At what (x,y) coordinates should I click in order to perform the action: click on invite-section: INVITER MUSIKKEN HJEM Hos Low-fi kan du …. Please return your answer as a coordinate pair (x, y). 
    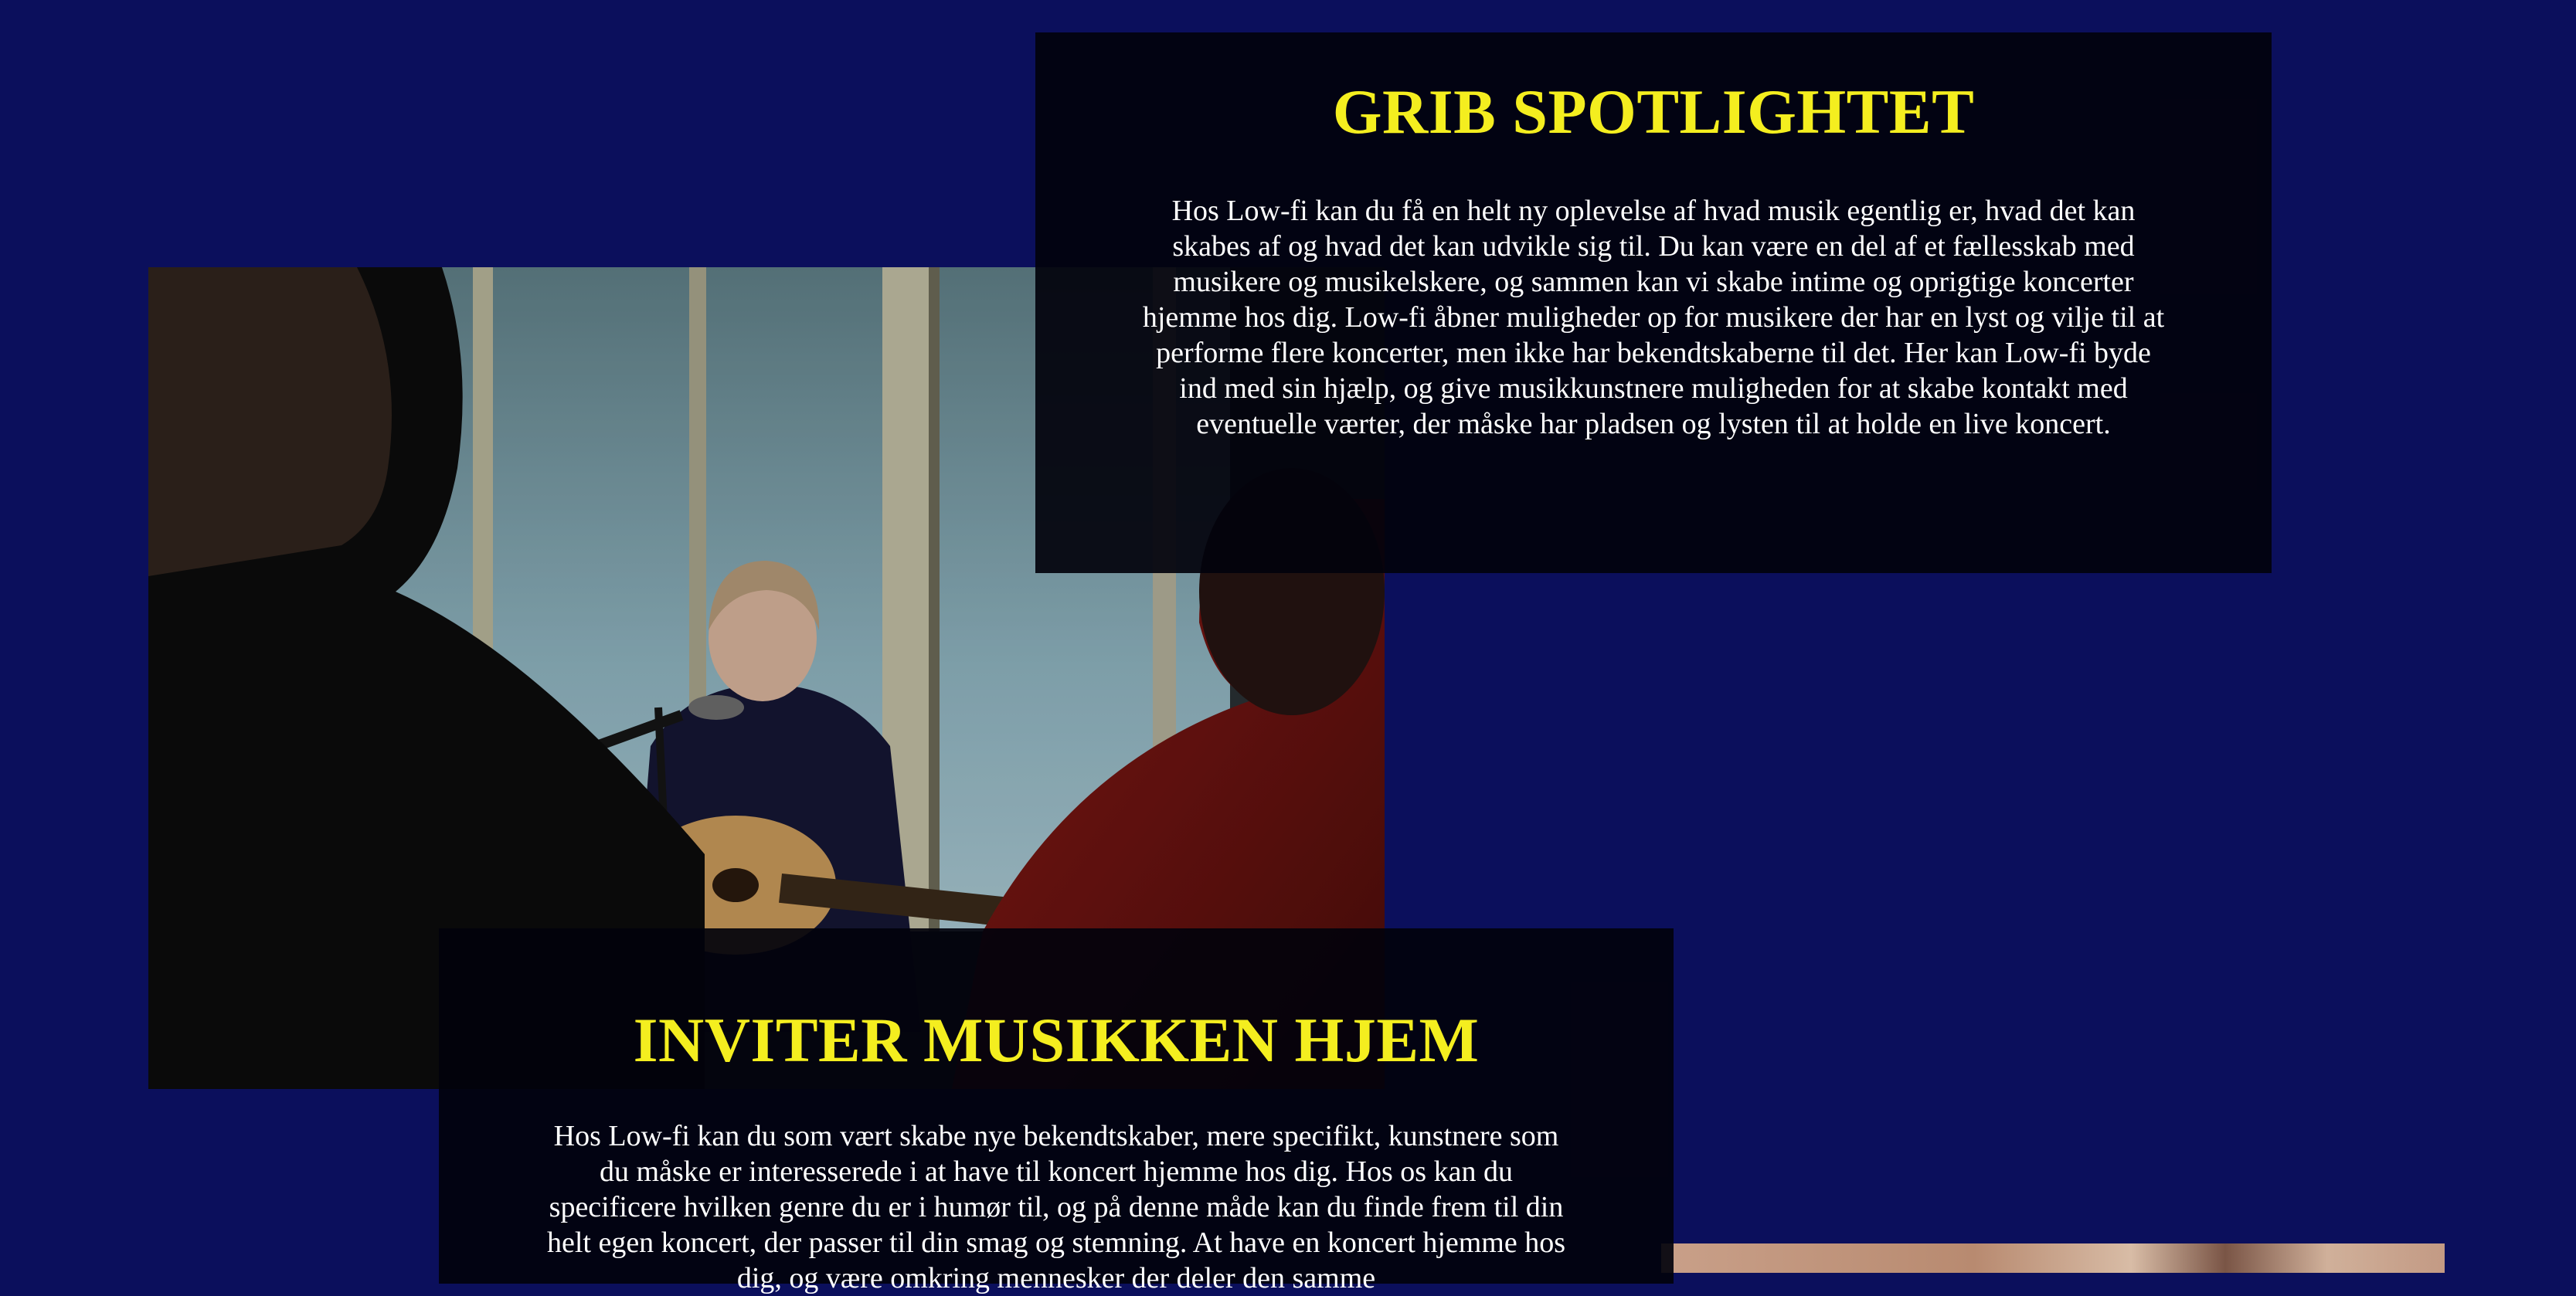
    Looking at the image, I should click on (1056, 1111).